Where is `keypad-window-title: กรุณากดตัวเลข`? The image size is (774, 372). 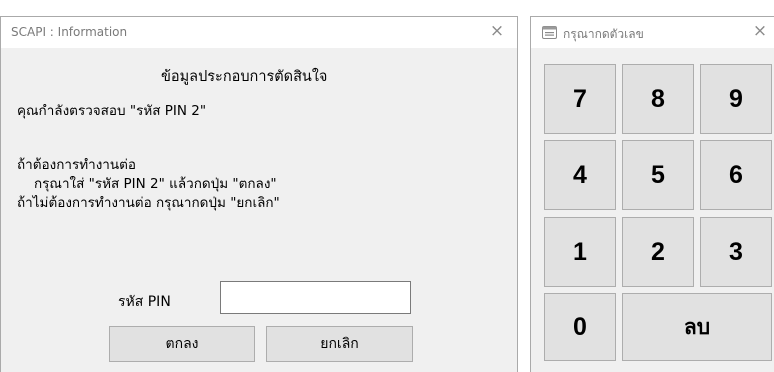 keypad-window-title: กรุณากดตัวเลข is located at coordinates (603, 34).